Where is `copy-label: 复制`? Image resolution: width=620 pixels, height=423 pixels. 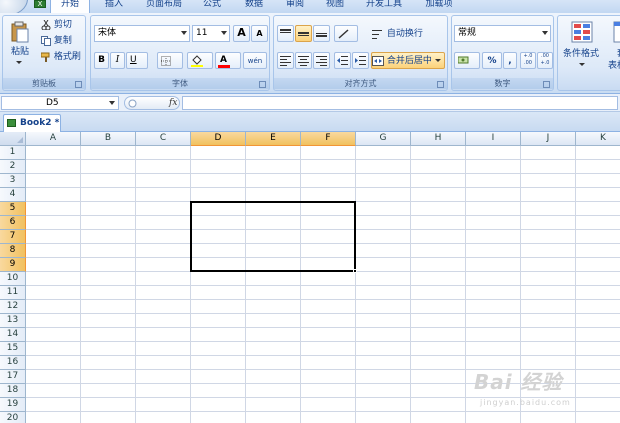 copy-label: 复制 is located at coordinates (62, 41).